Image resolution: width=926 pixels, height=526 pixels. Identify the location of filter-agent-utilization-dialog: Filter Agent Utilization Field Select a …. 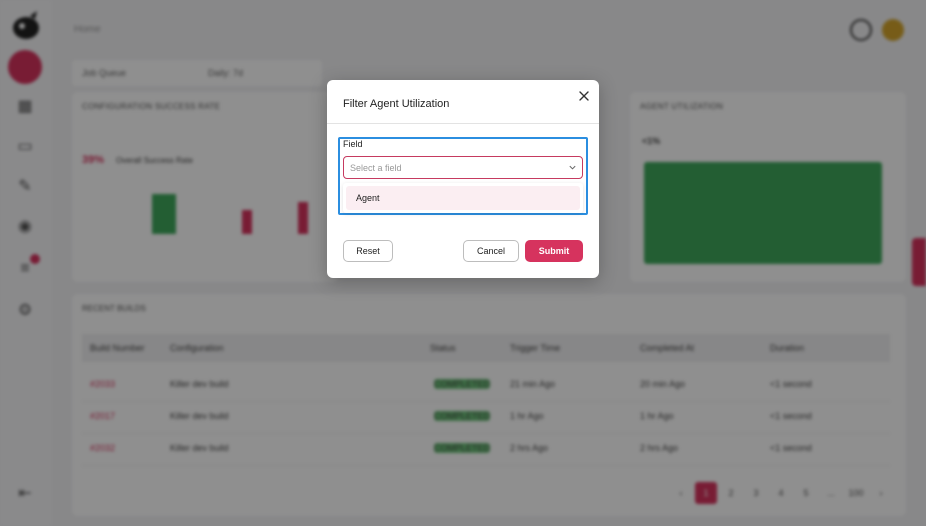
(463, 179).